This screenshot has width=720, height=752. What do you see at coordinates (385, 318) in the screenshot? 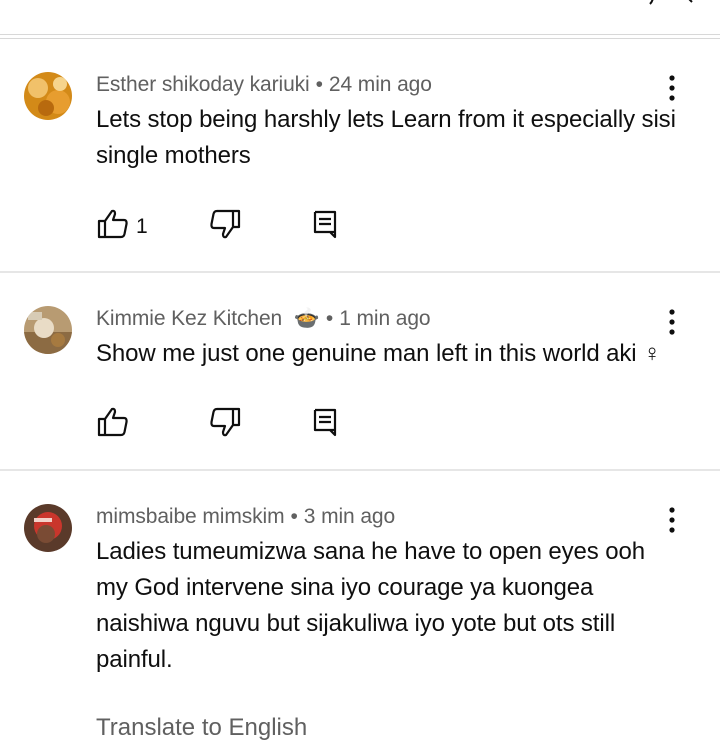
I see `comment-time: 1 min ago` at bounding box center [385, 318].